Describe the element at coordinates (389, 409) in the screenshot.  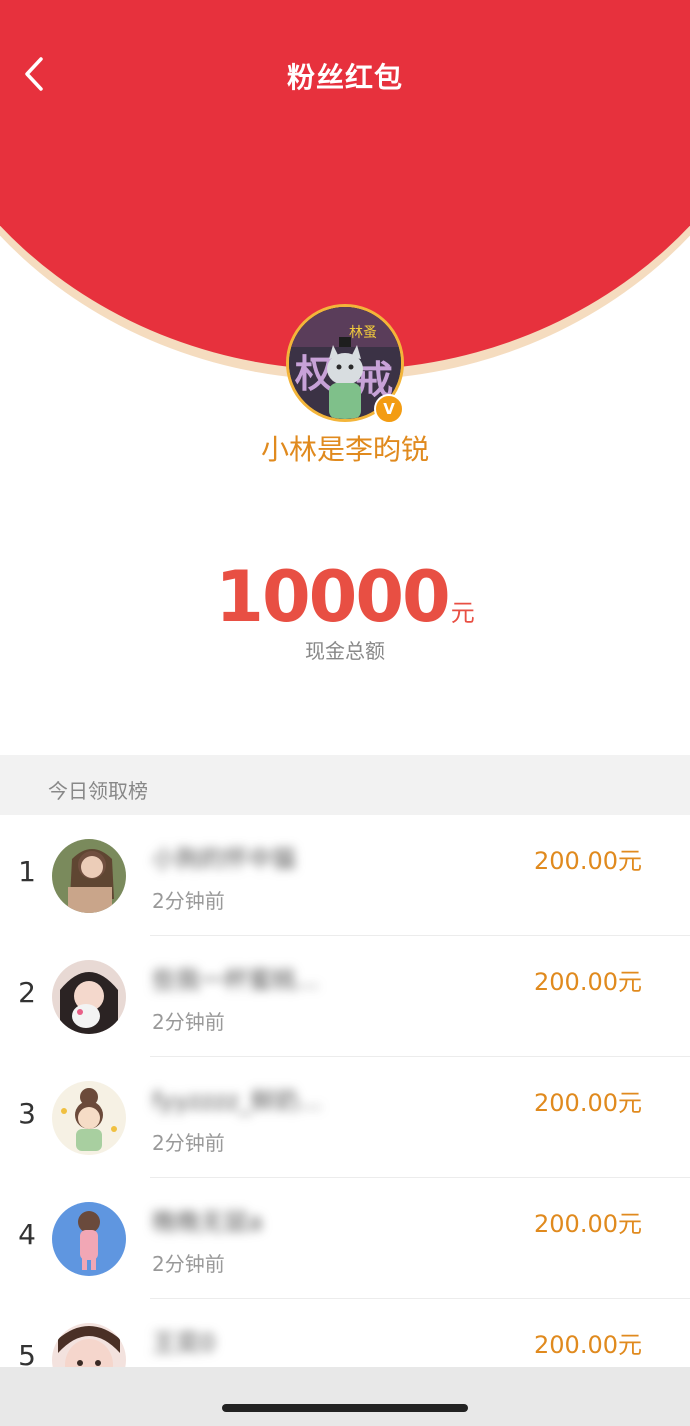
I see `verified-badge-icon: V` at that location.